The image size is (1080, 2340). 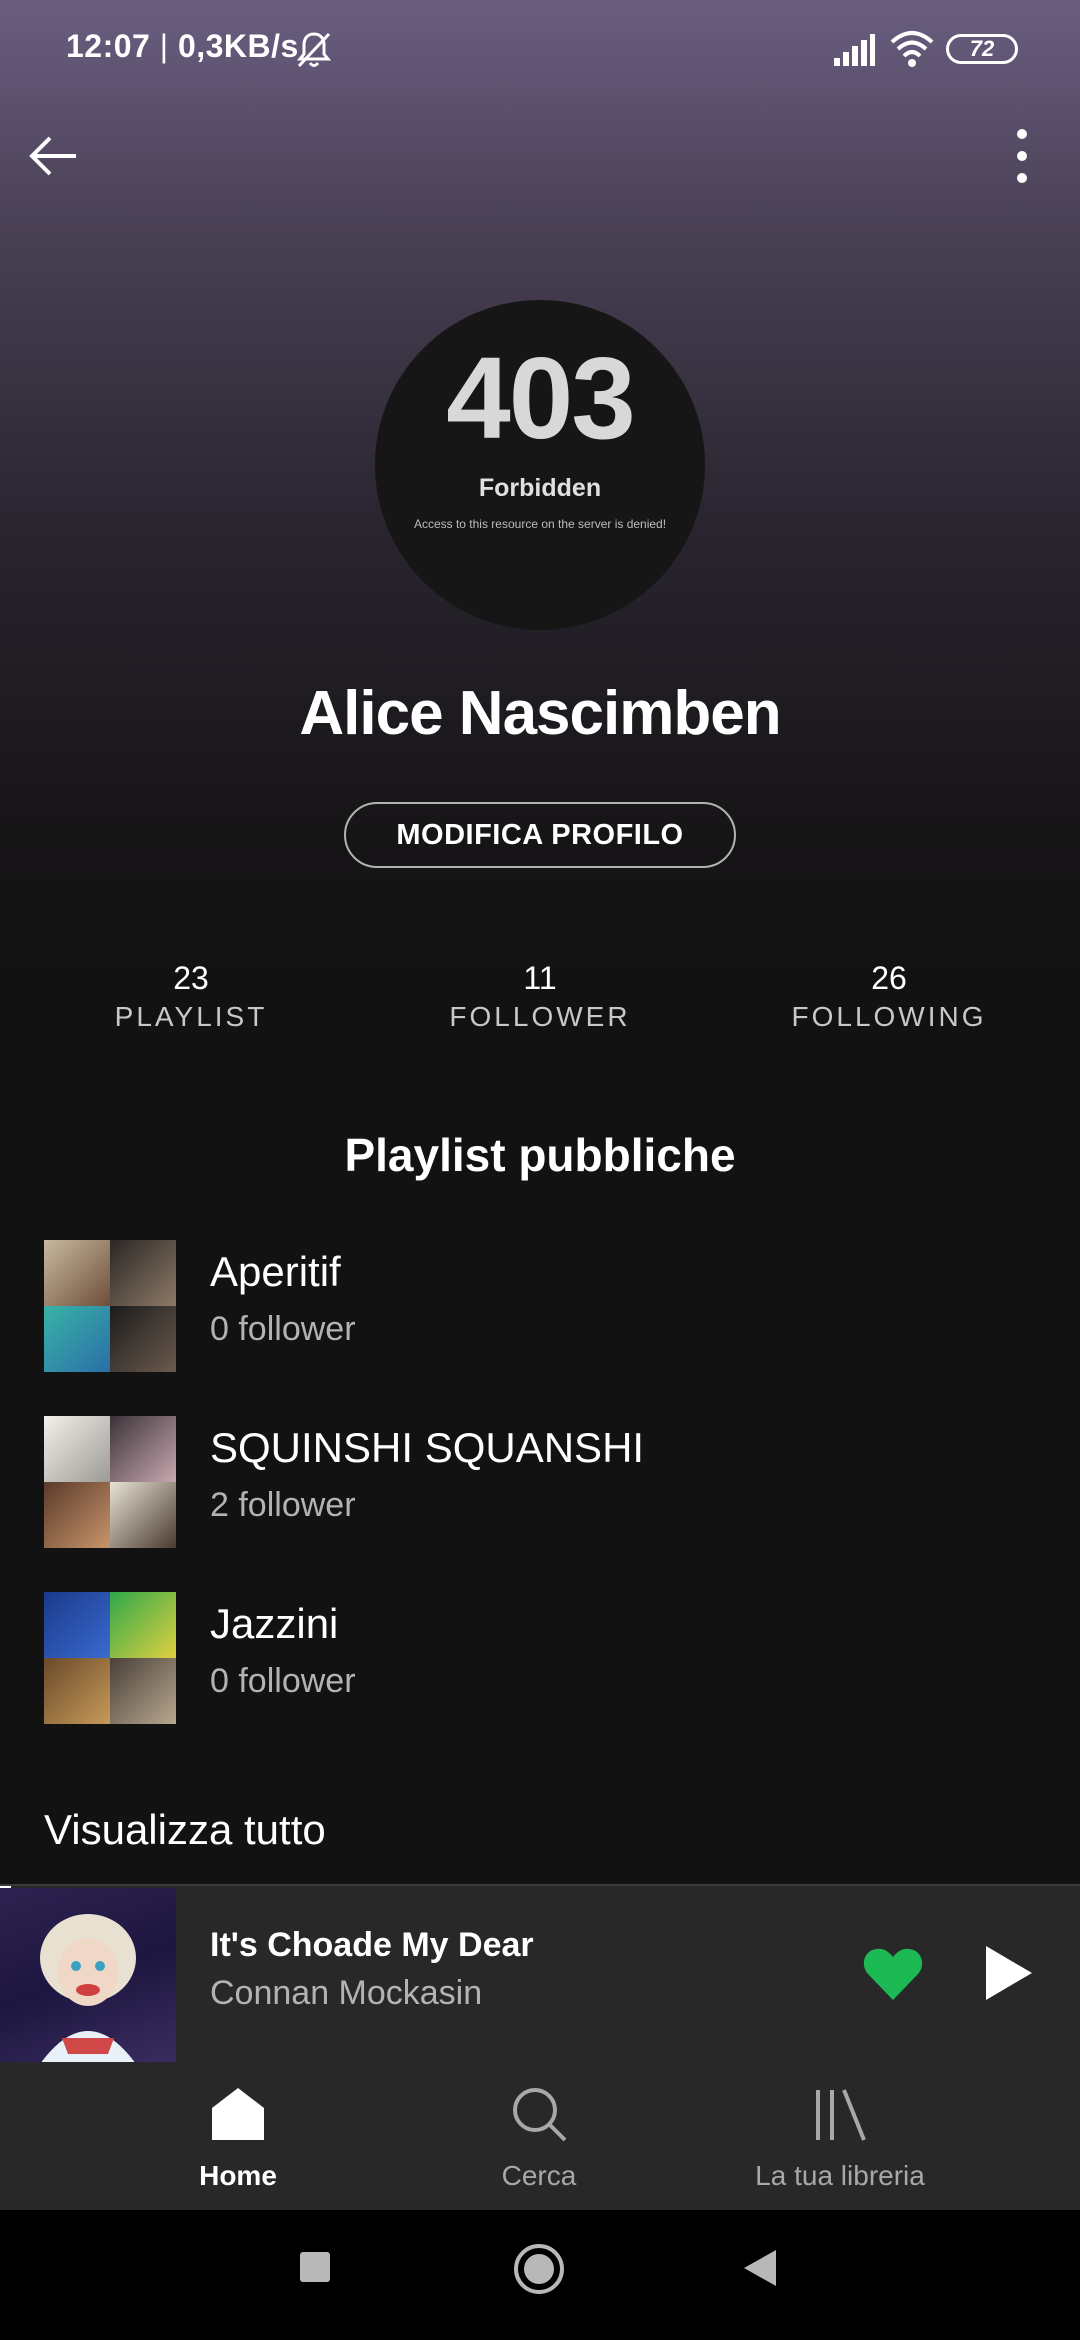 I want to click on playlist-item: Jazzini 0 follower, so click(x=544, y=1662).